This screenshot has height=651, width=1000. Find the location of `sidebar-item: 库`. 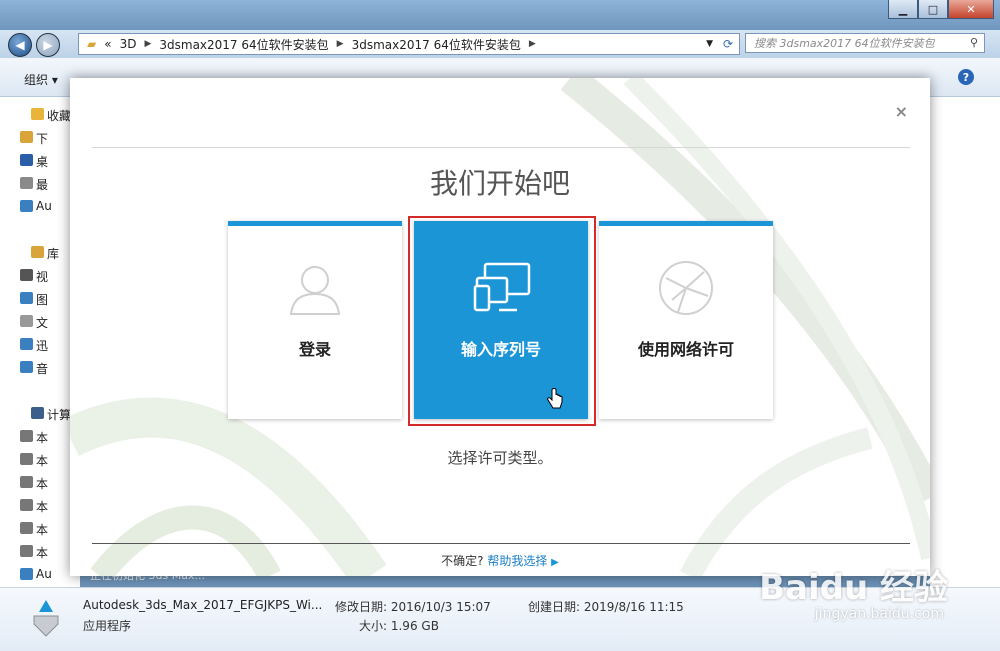

sidebar-item: 库 is located at coordinates (45, 253).